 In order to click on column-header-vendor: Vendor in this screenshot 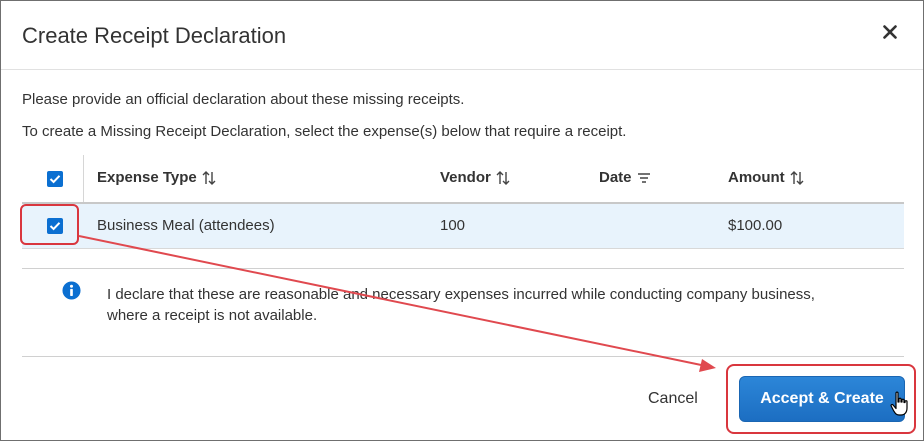, I will do `click(475, 177)`.